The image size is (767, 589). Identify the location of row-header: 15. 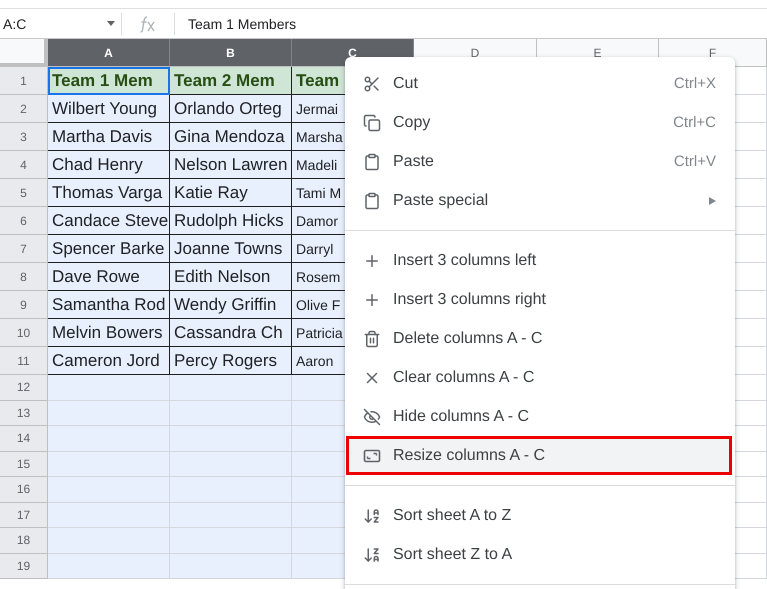
(24, 464).